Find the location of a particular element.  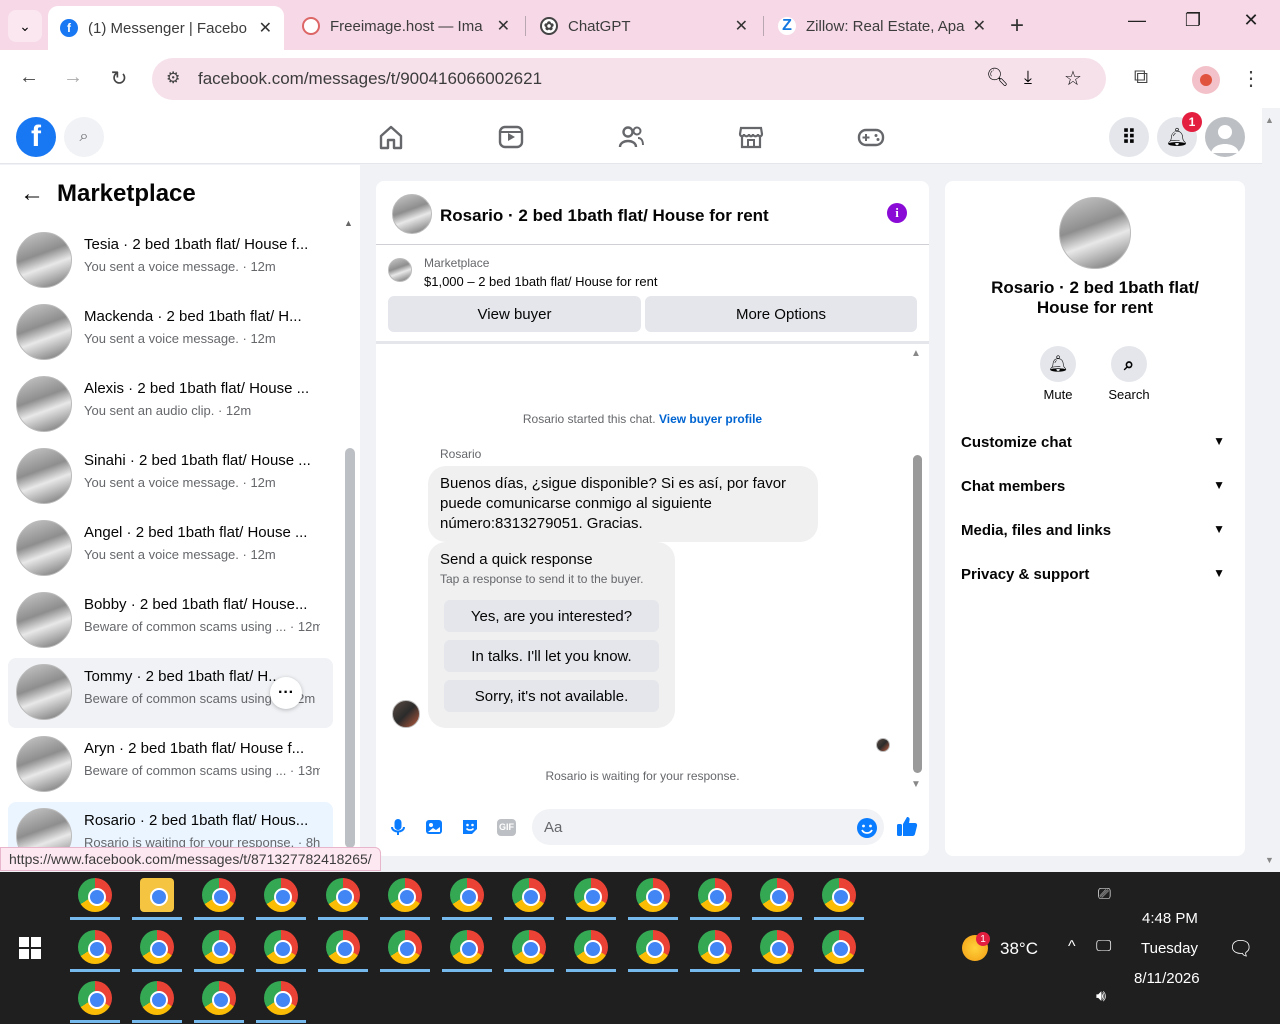

gif-icon: GIF is located at coordinates (506, 827).